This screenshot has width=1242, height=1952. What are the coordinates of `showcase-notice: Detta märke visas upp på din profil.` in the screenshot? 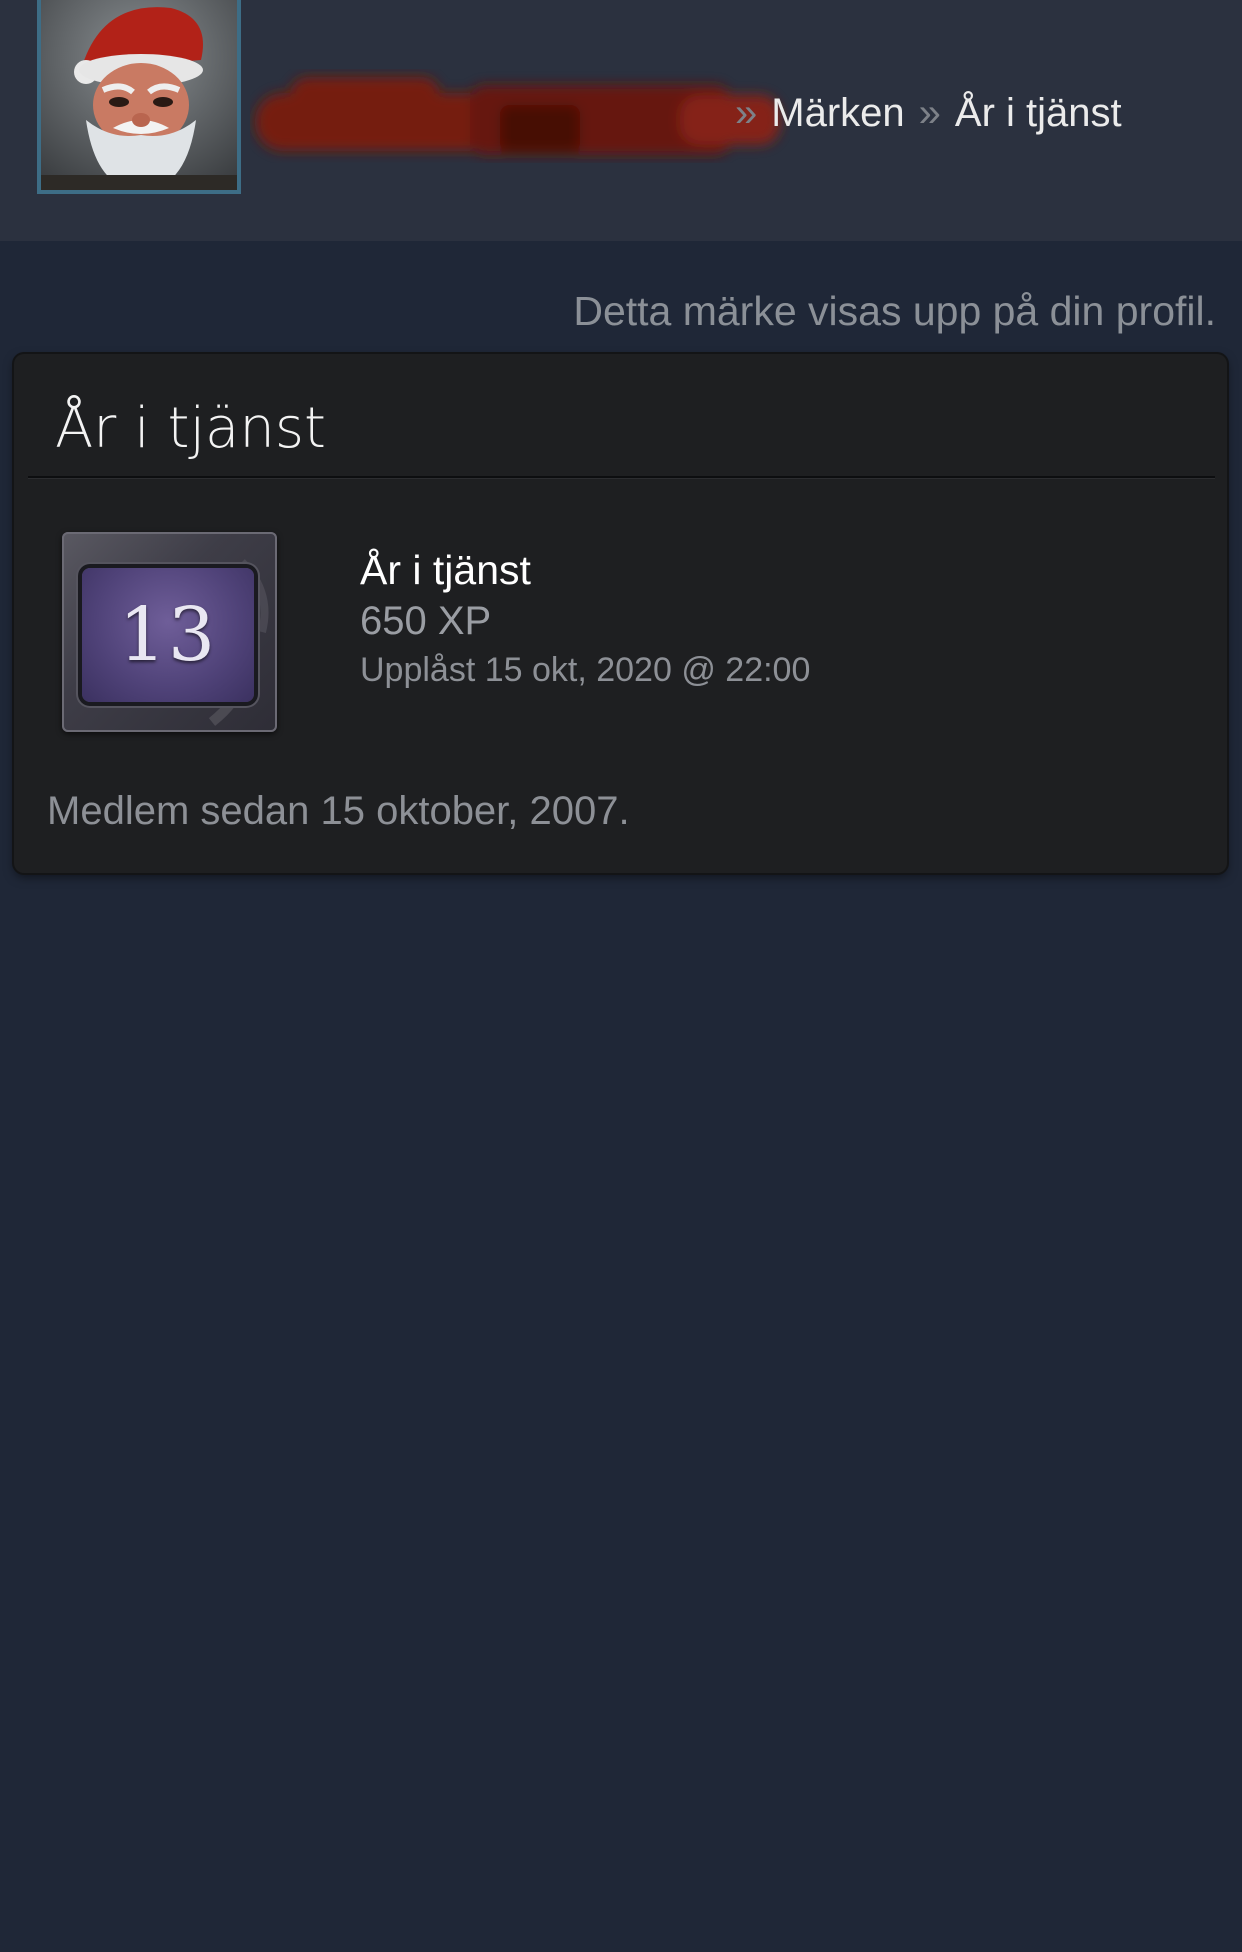 It's located at (894, 311).